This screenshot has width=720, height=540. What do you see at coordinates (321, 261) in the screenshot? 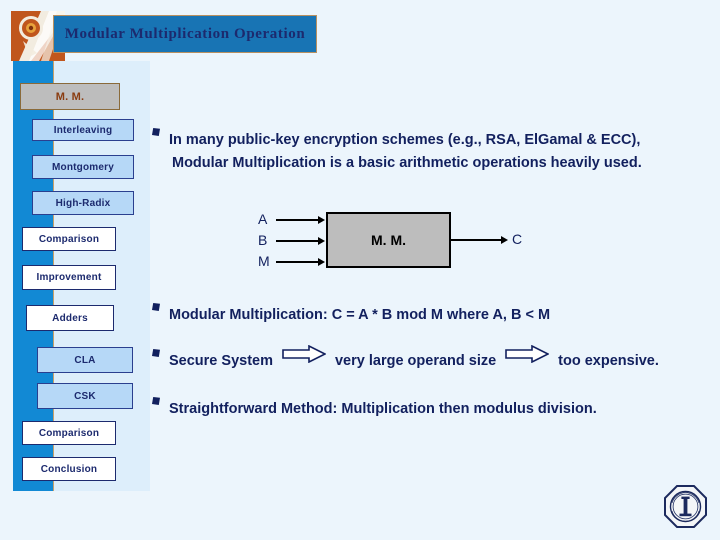
I see `wire-m-arrowhead` at bounding box center [321, 261].